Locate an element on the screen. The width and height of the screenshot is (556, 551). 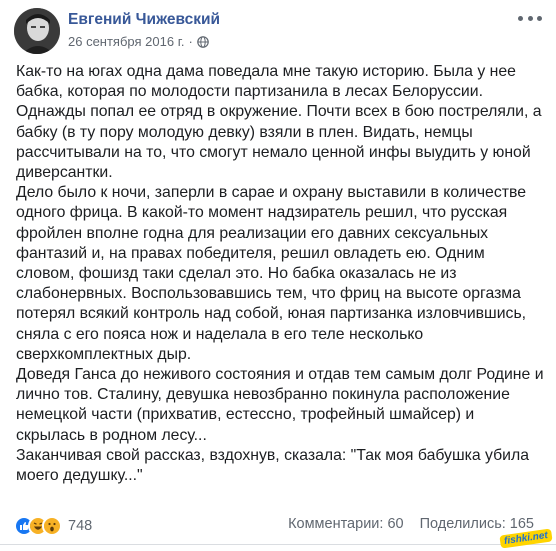
reactions-summary: 748 is located at coordinates (53, 526).